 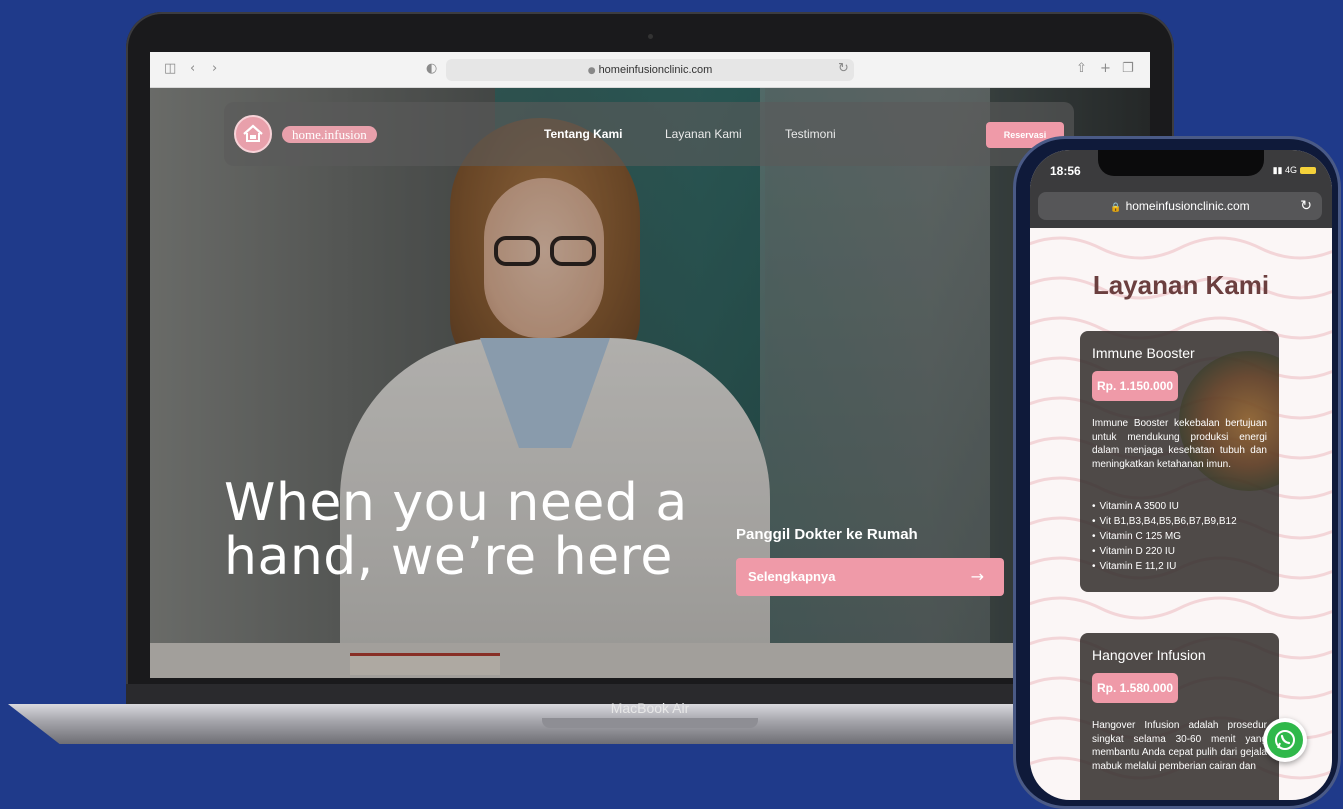 What do you see at coordinates (1135, 688) in the screenshot?
I see `service-price: Rp. 1.580.000` at bounding box center [1135, 688].